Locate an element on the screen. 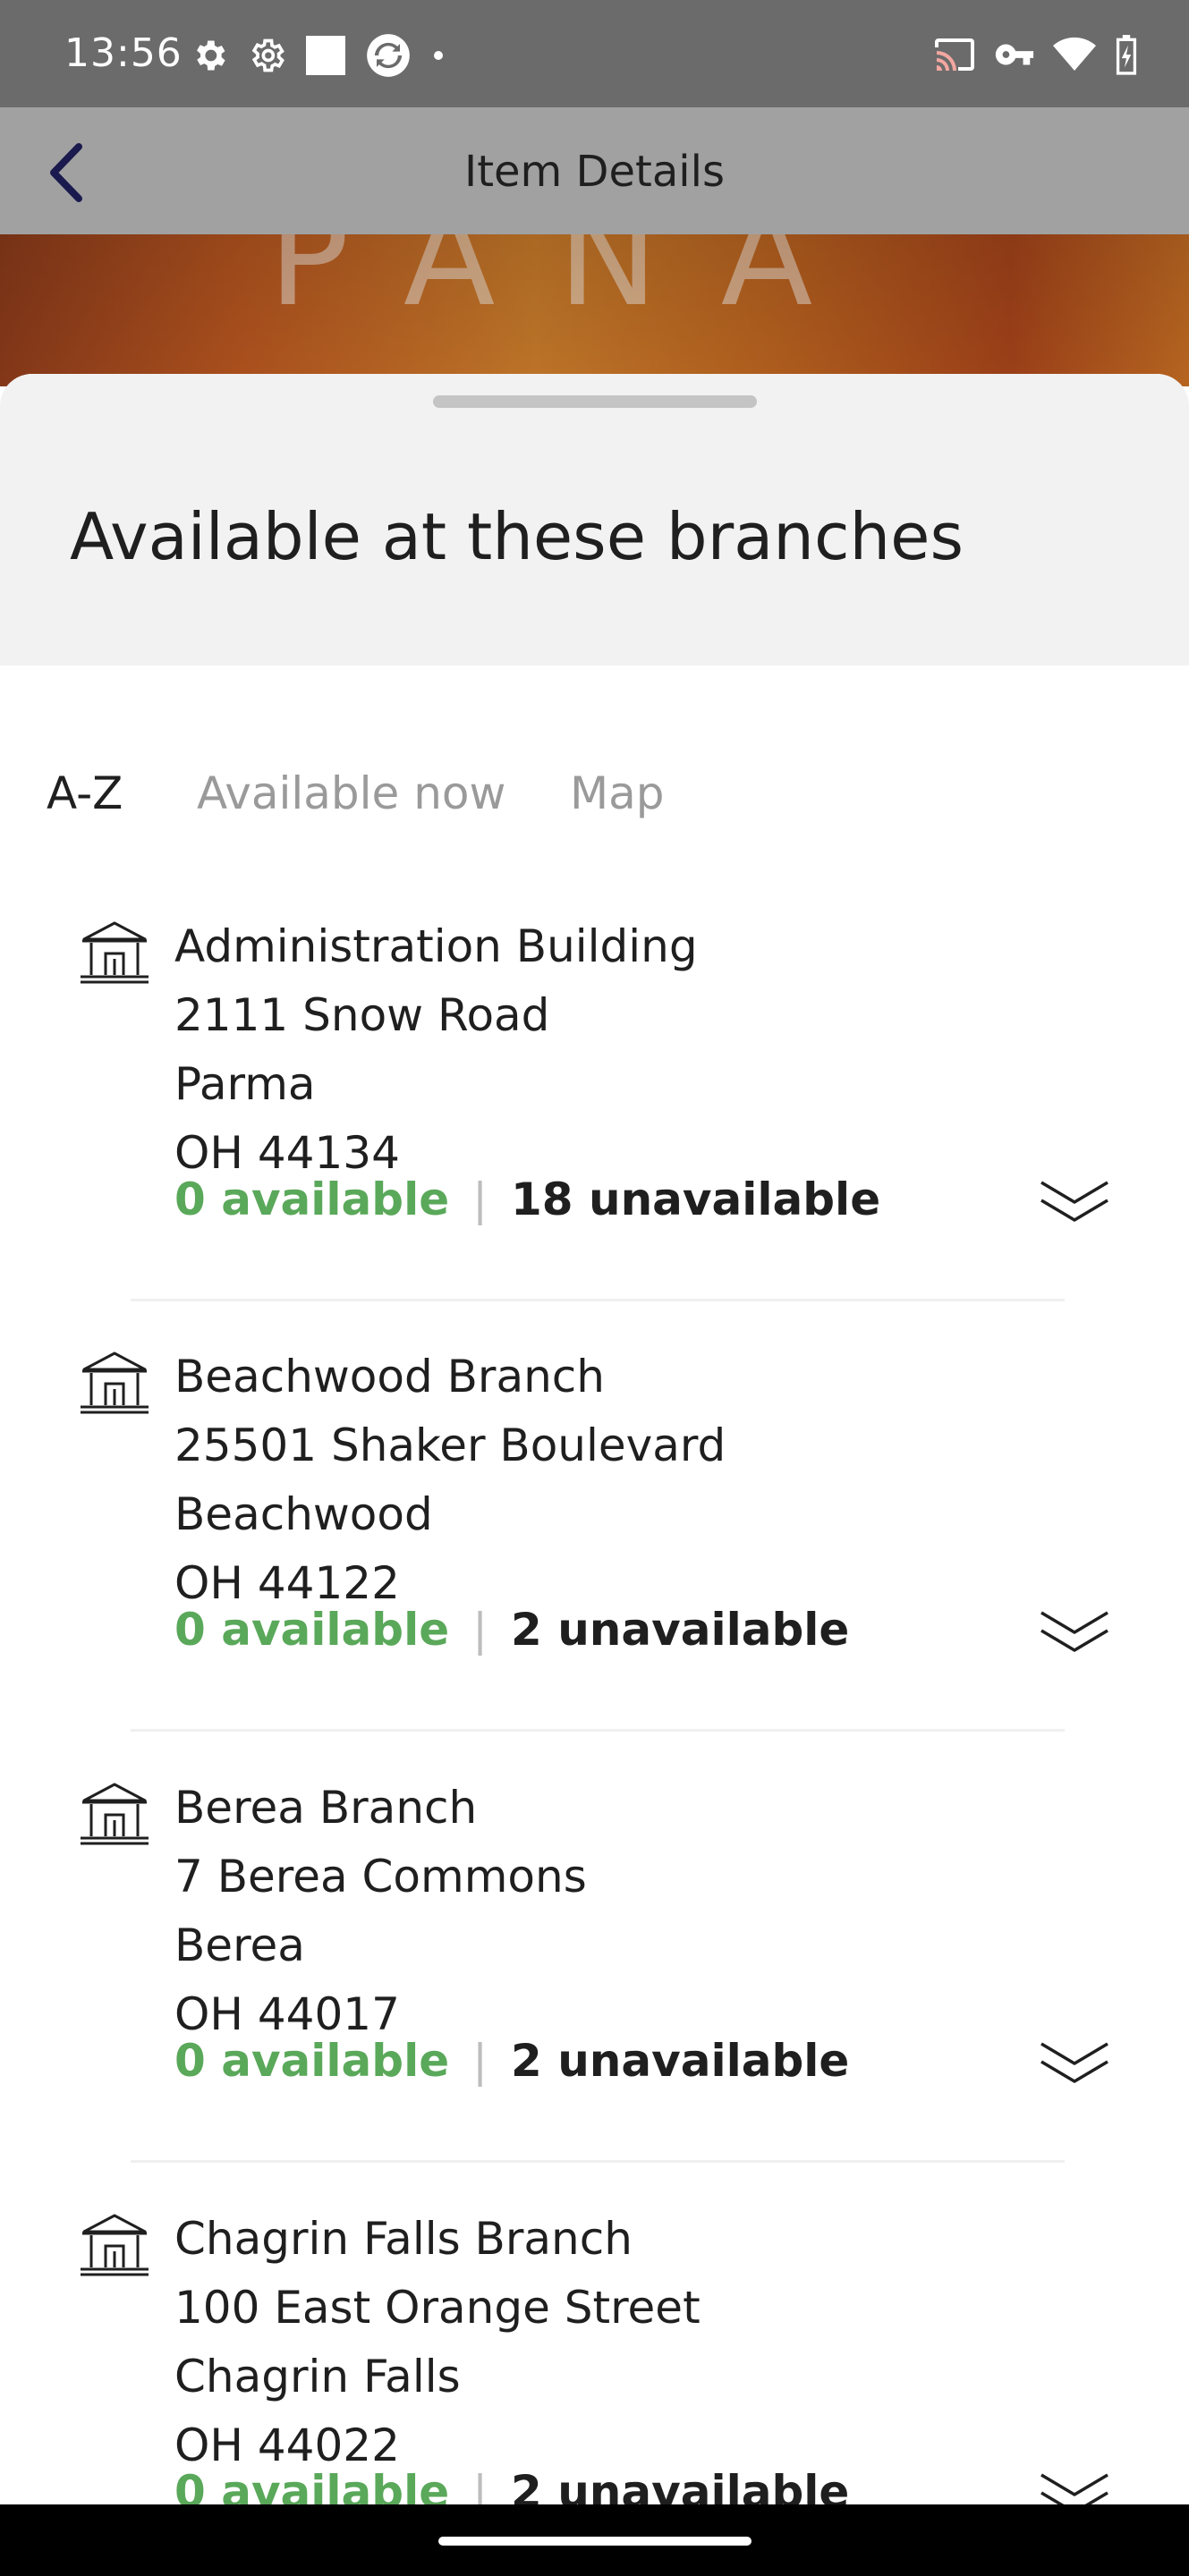  branch-street: 100 East Orange Street is located at coordinates (437, 2308).